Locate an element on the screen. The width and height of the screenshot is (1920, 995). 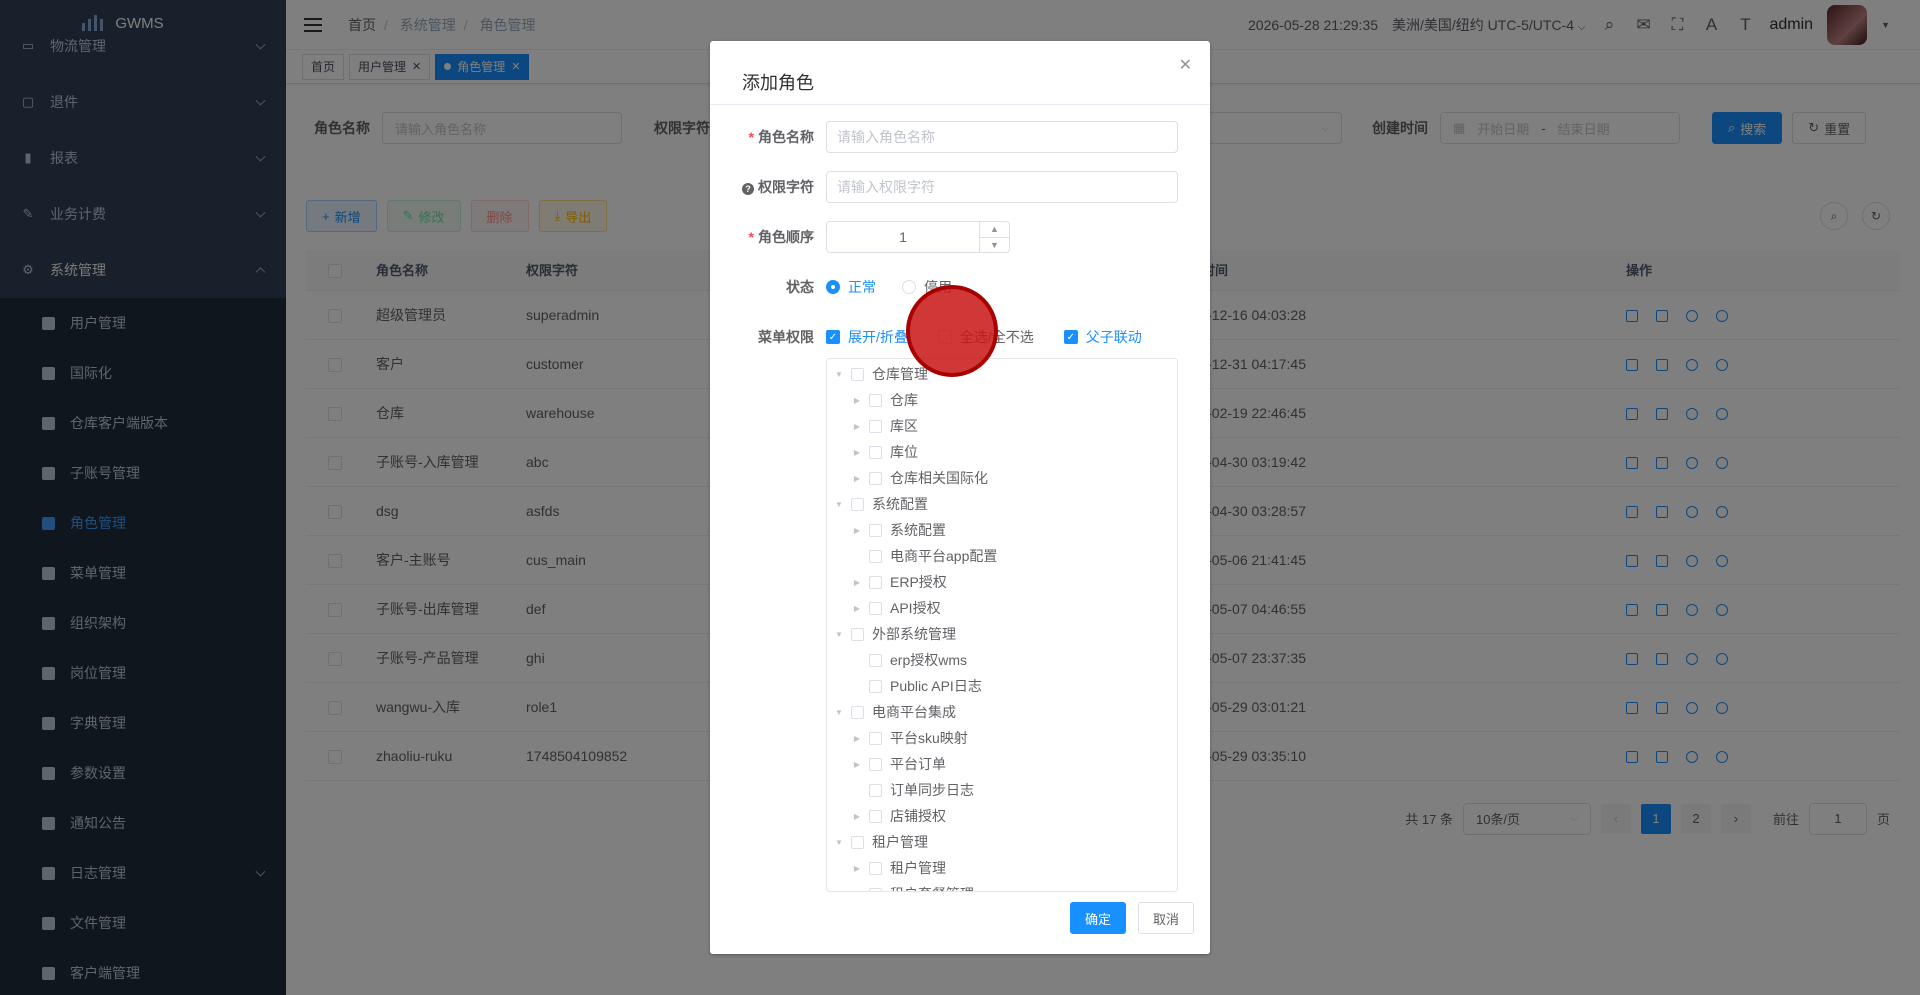
tree-node: ▶ 租户管理 is located at coordinates (1002, 868).